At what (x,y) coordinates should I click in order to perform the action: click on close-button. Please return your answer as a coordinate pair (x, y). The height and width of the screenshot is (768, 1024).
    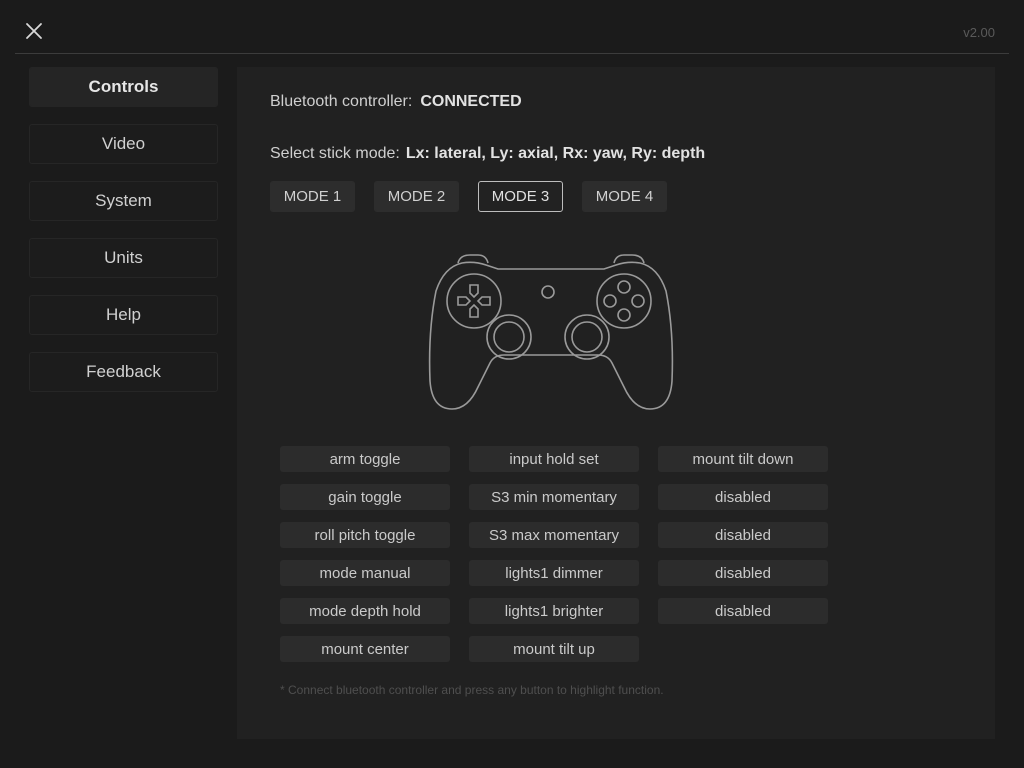
    Looking at the image, I should click on (34, 31).